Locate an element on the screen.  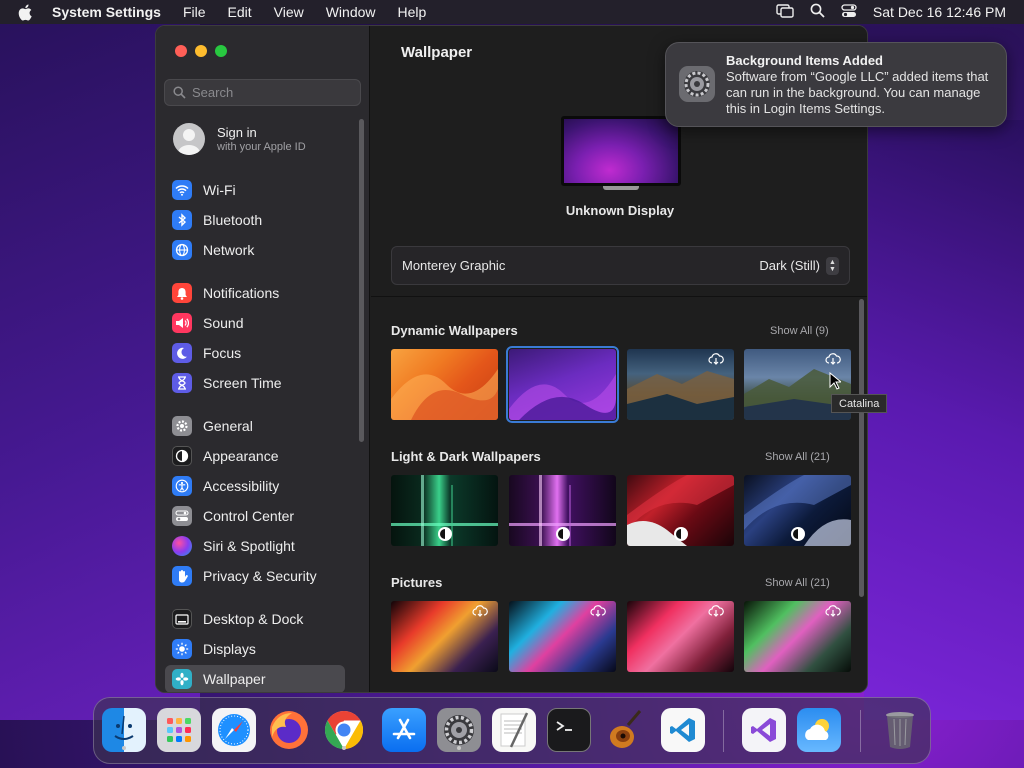
sidebar-item-control-center: Control Center is located at coordinates (255, 516).